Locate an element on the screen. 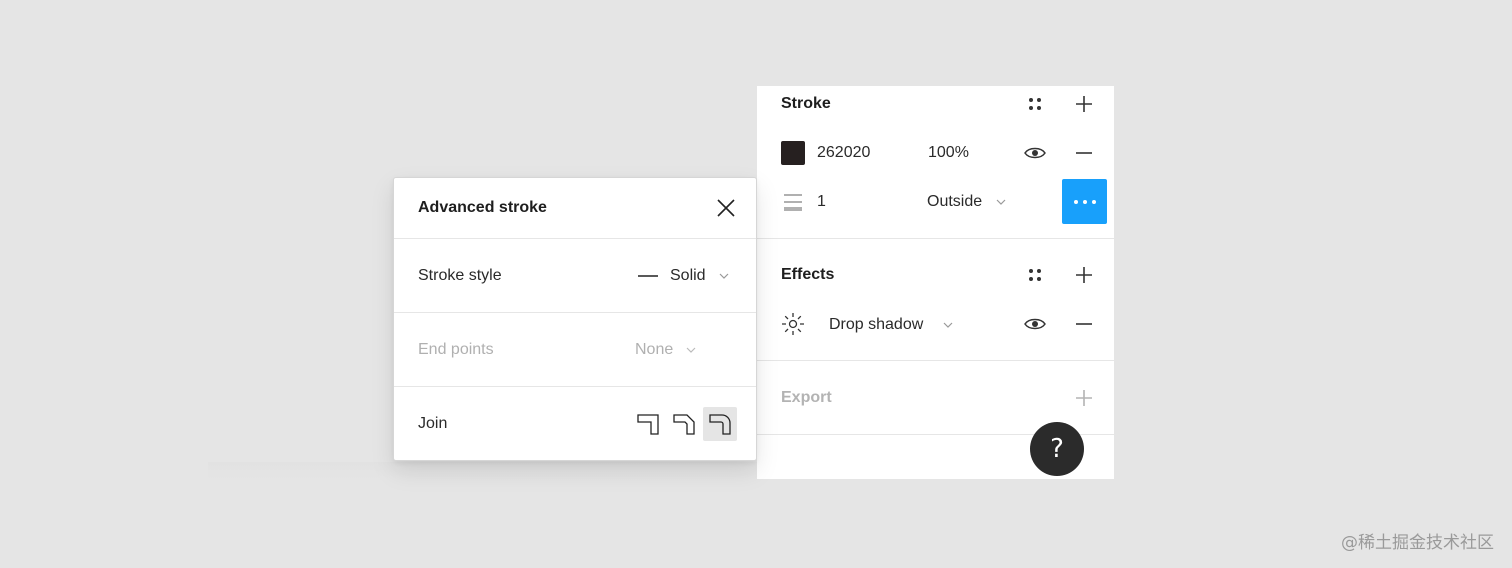 Image resolution: width=1512 pixels, height=568 pixels. remove-stroke-minus-icon is located at coordinates (1084, 153).